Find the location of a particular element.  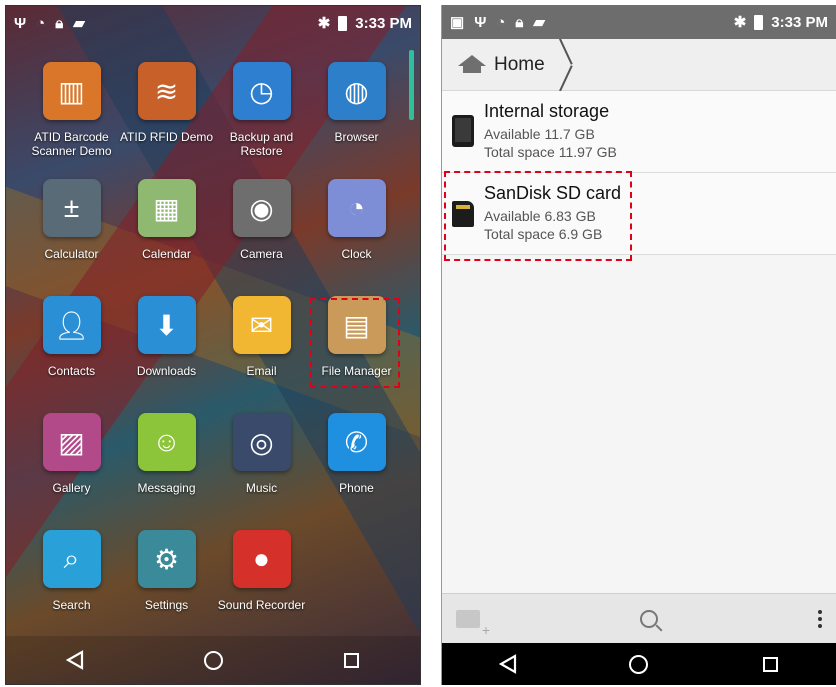

app-rfid: ≋ ATID RFID Demo is located at coordinates (166, 117).